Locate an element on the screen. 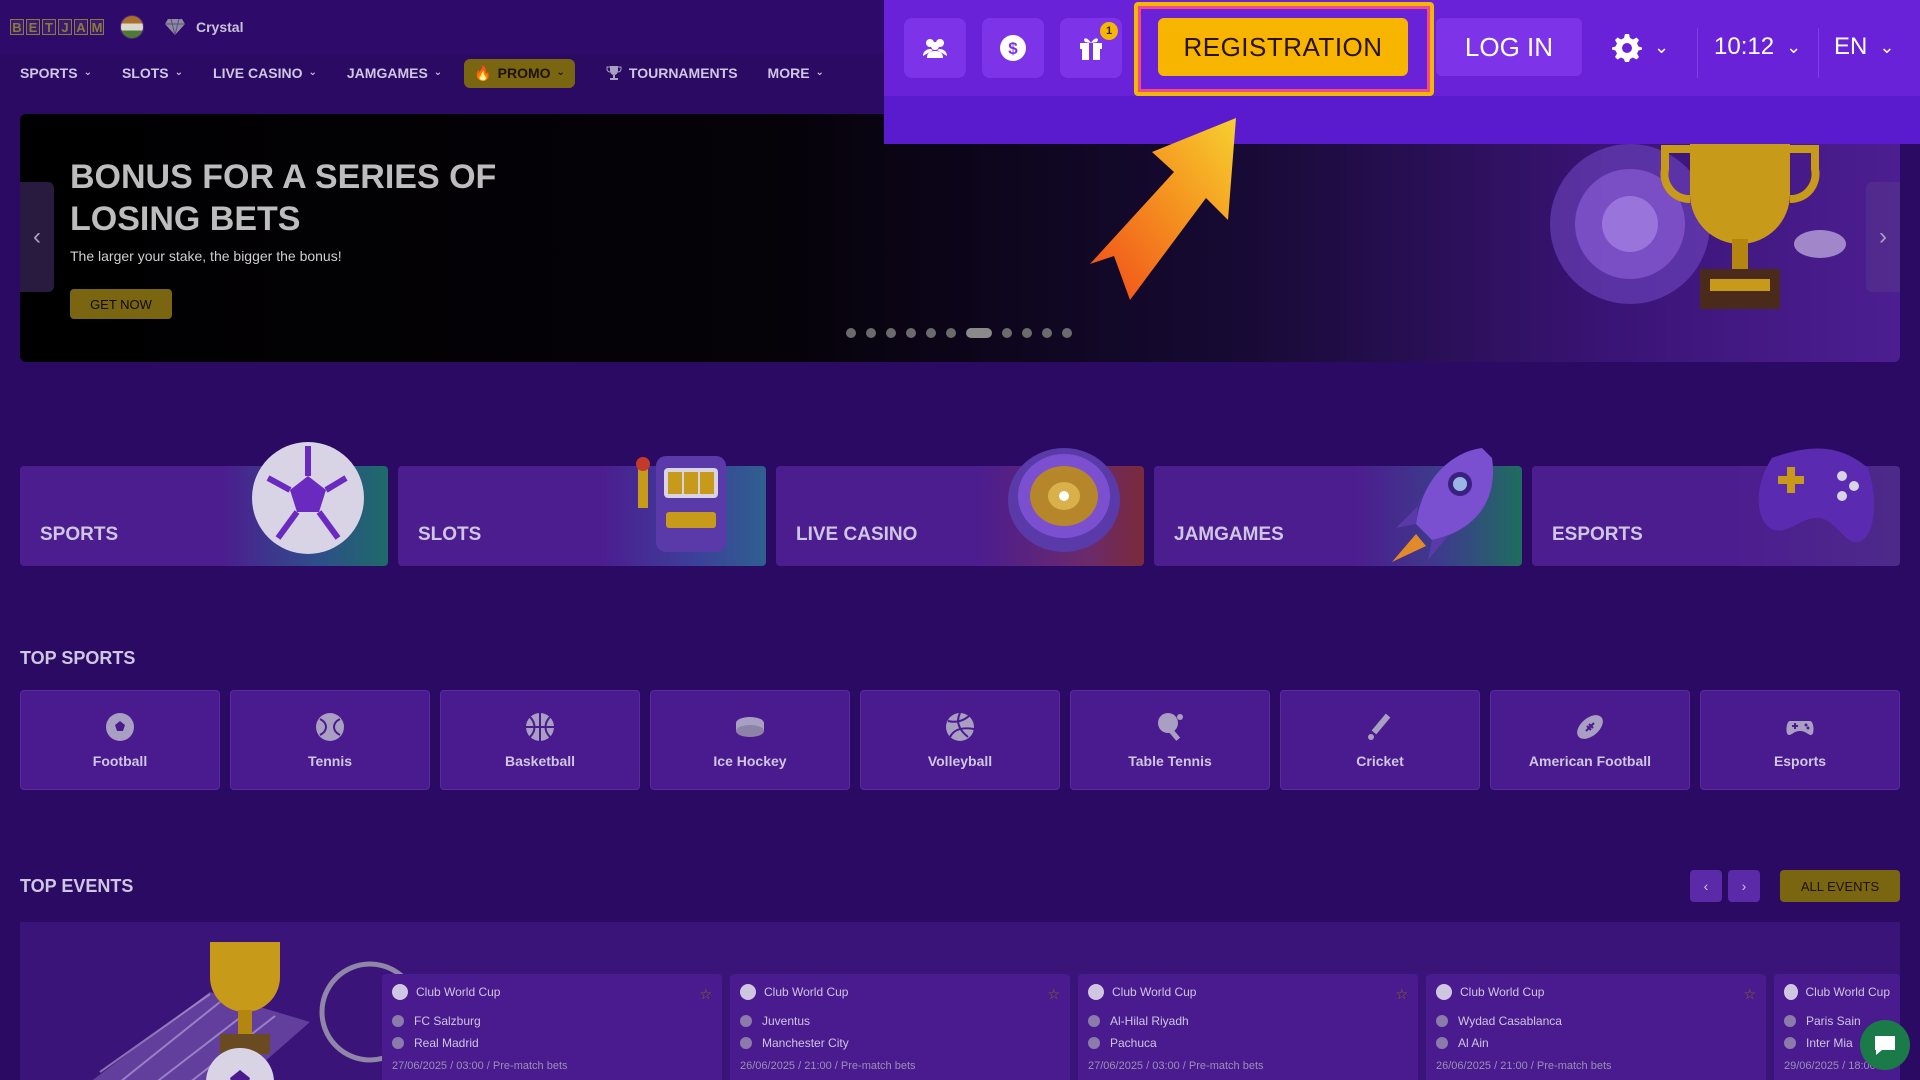 This screenshot has width=1920, height=1080. india-flag-icon is located at coordinates (132, 27).